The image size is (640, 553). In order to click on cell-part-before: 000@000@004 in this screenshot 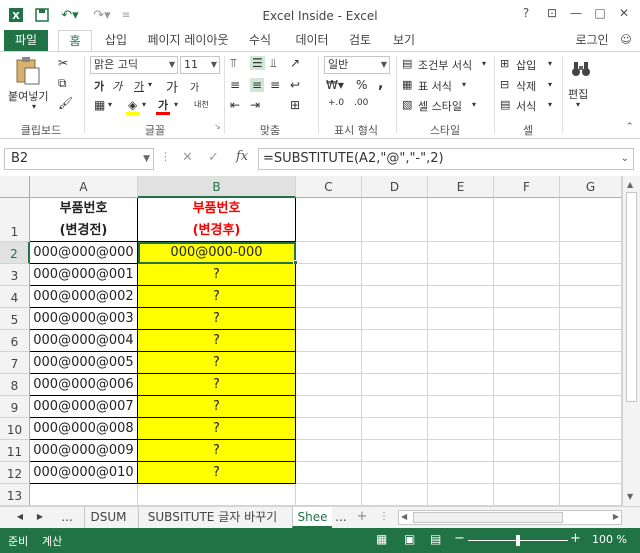, I will do `click(84, 341)`.